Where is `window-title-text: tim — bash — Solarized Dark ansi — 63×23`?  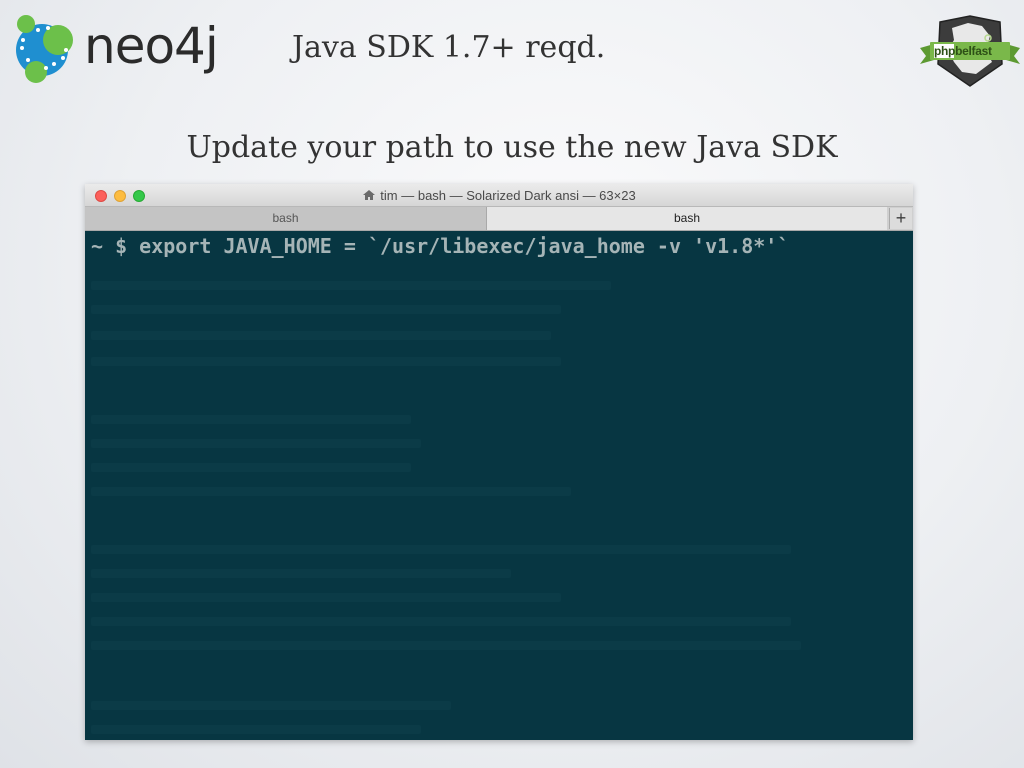 window-title-text: tim — bash — Solarized Dark ansi — 63×23 is located at coordinates (508, 195).